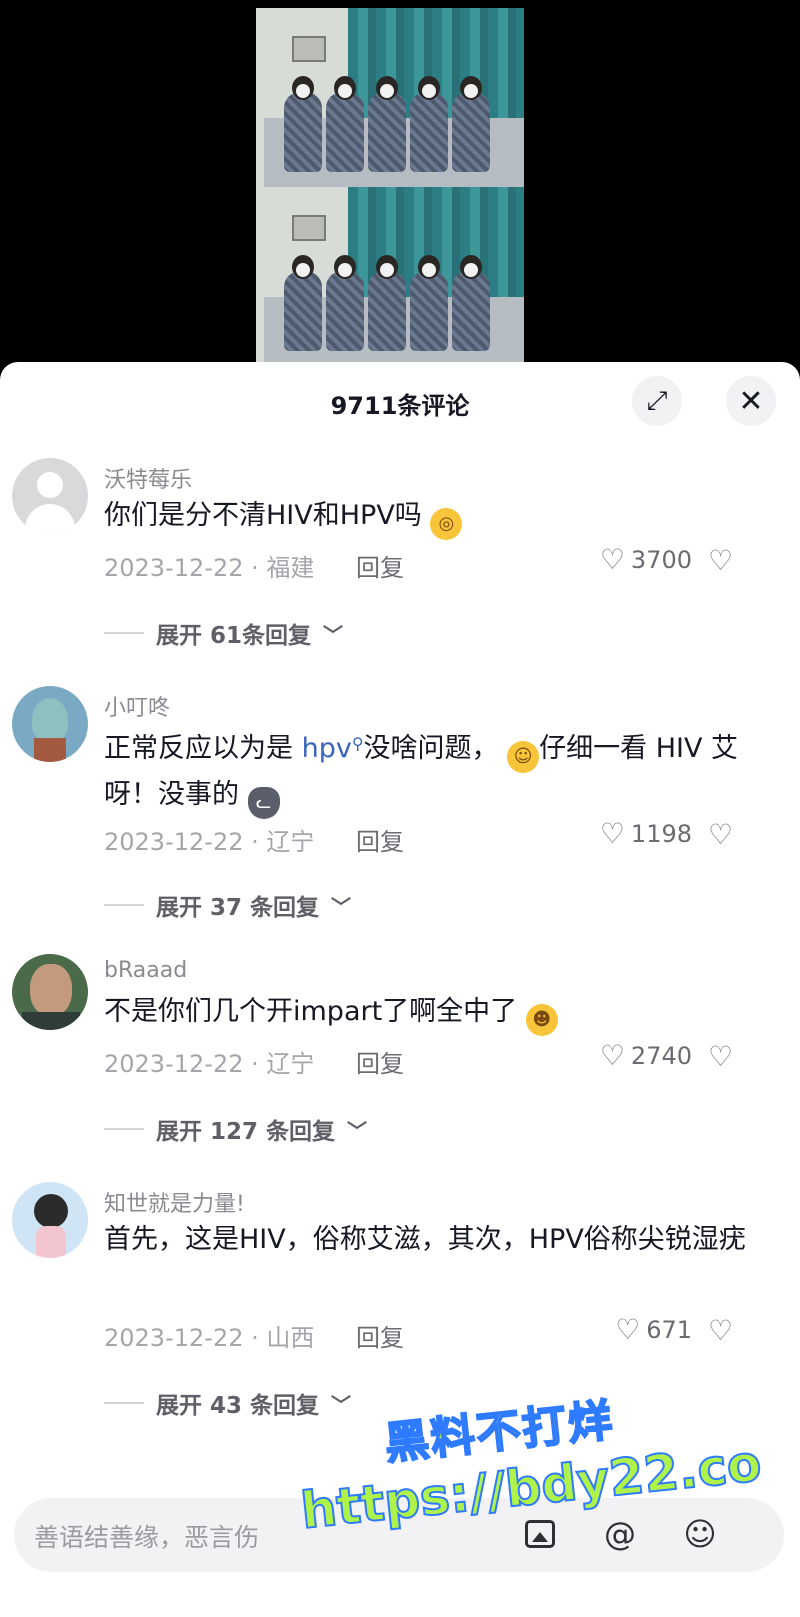  What do you see at coordinates (399, 1535) in the screenshot?
I see `comment-input-bar: 善语结善缘，恶言伤 @ ☺` at bounding box center [399, 1535].